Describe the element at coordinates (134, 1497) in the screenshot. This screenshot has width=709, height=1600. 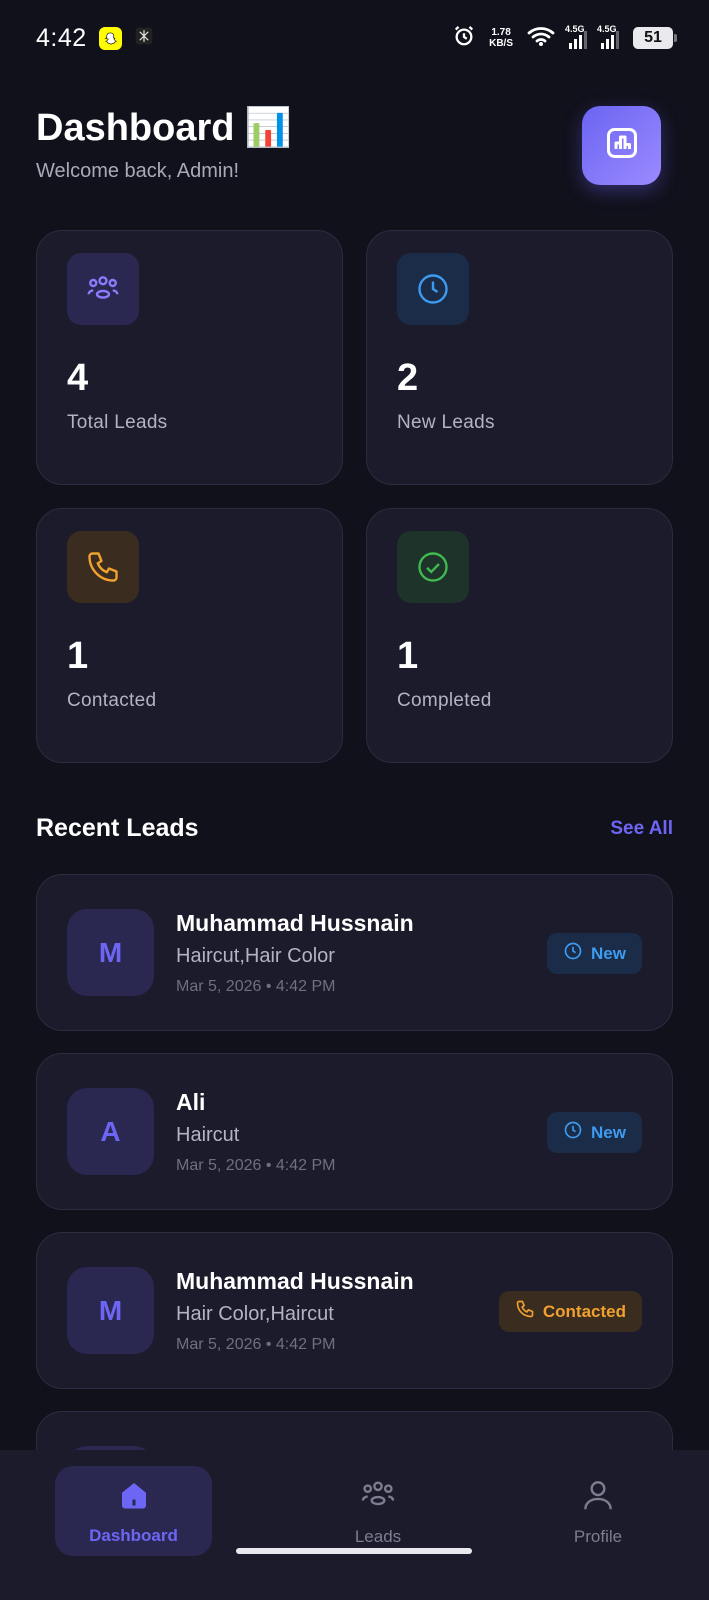
I see `home-icon` at that location.